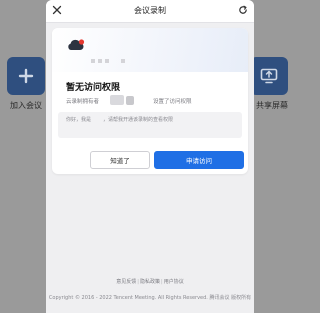 Image resolution: width=320 pixels, height=313 pixels. I want to click on got-it-button: 知道了, so click(120, 160).